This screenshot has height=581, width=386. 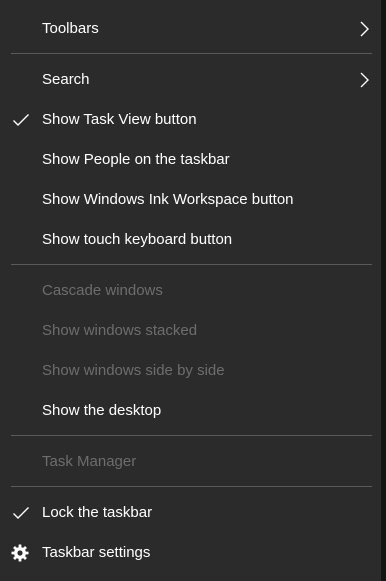 I want to click on menu-item-label: Toolbars, so click(x=70, y=28).